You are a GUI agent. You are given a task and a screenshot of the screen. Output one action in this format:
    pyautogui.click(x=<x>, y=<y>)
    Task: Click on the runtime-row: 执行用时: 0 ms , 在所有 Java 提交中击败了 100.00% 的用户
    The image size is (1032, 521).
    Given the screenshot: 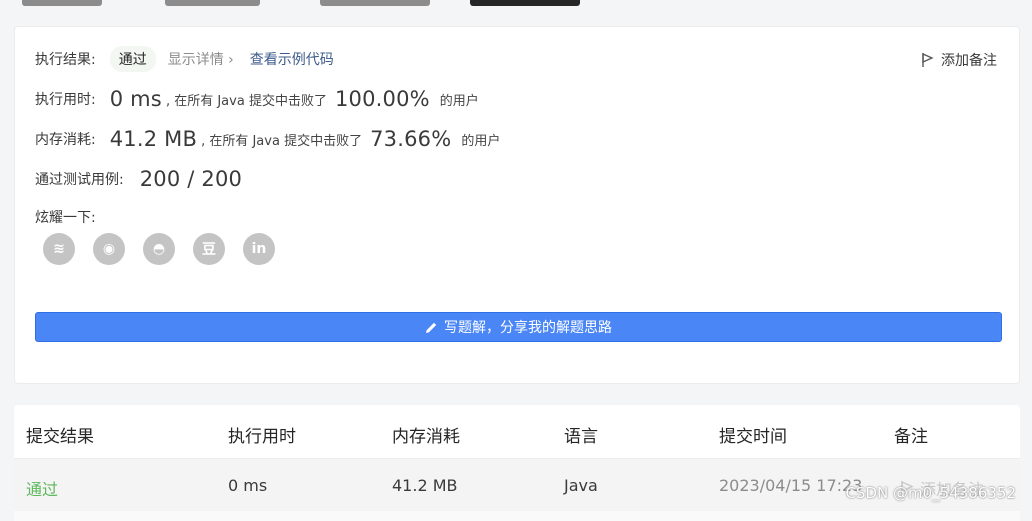 What is the action you would take?
    pyautogui.click(x=257, y=99)
    